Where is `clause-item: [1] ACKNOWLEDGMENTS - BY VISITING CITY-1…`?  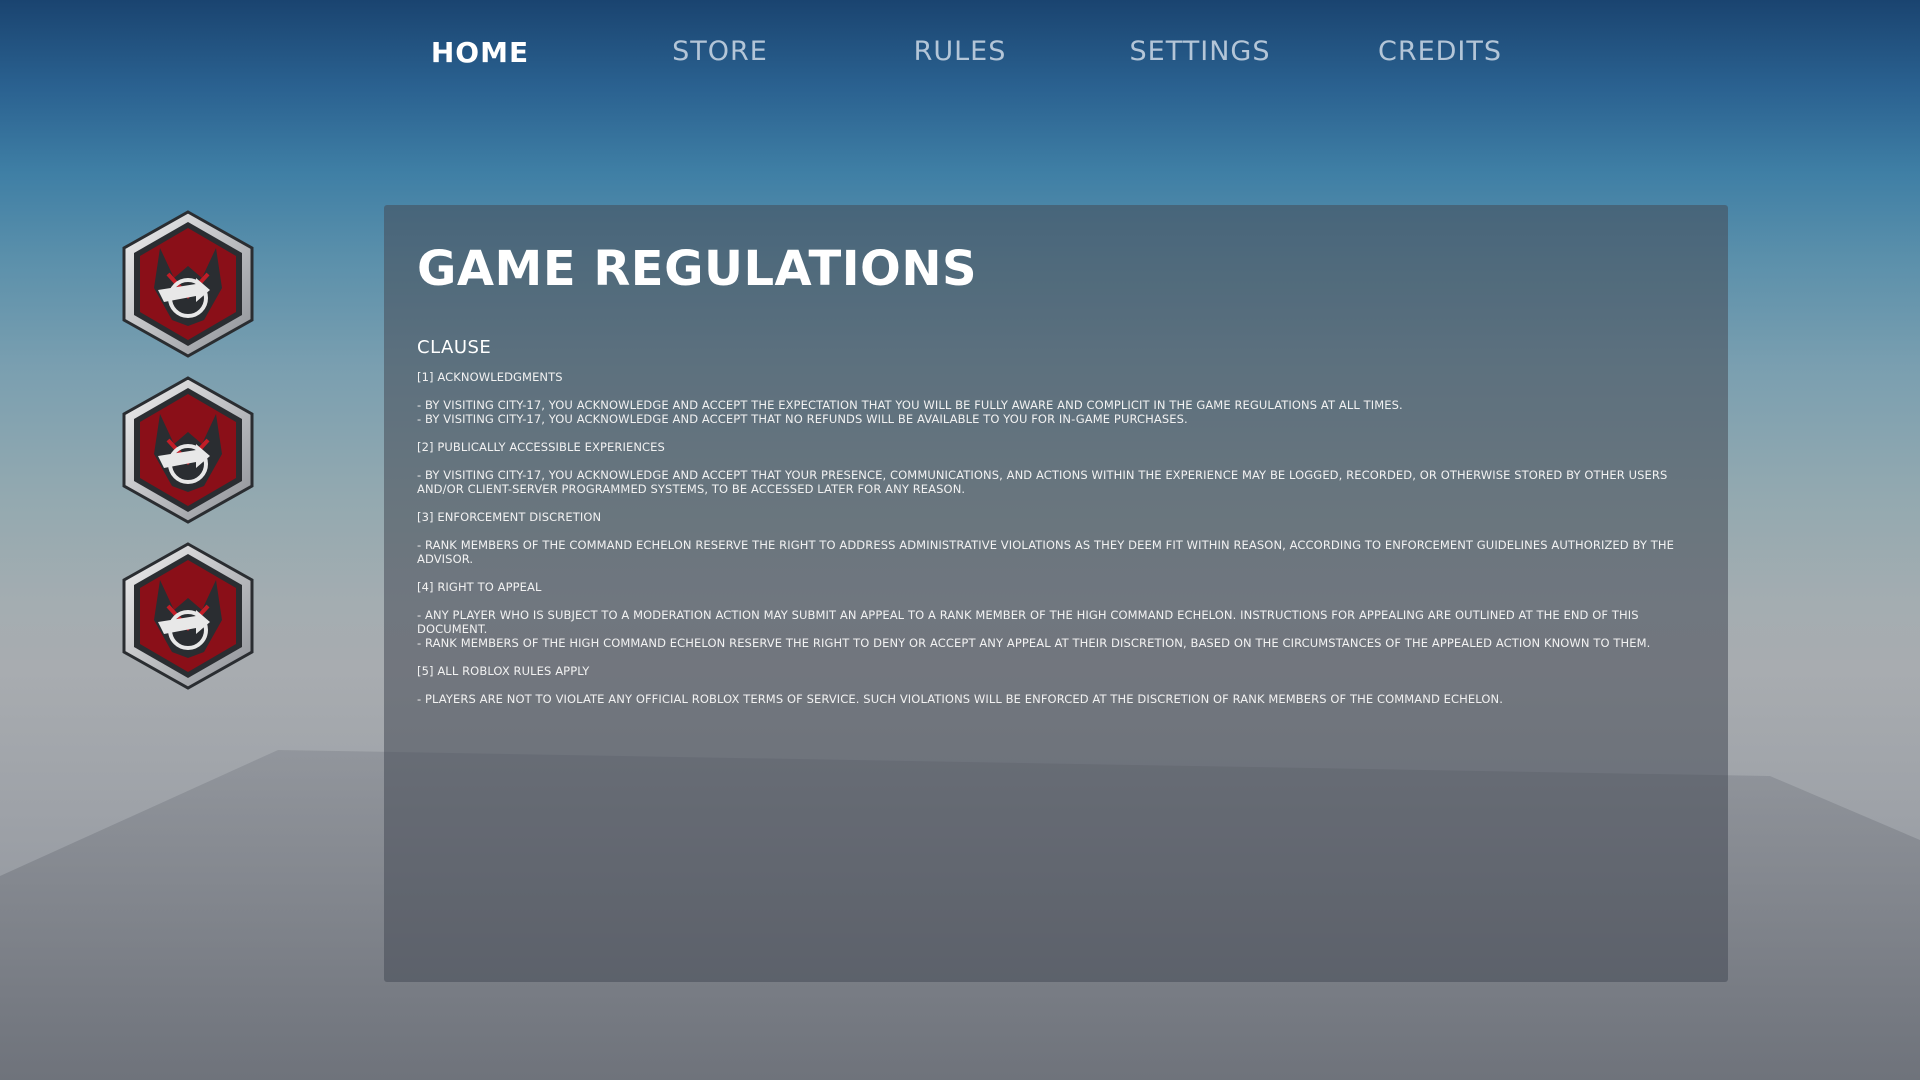
clause-item: [1] ACKNOWLEDGMENTS - BY VISITING CITY-1… is located at coordinates (1056, 398).